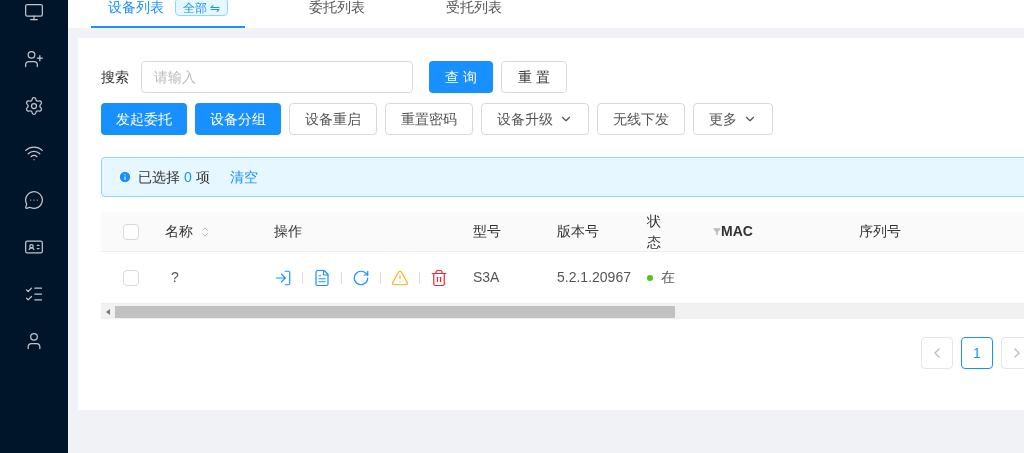 The width and height of the screenshot is (1024, 453). I want to click on refresh-icon, so click(361, 277).